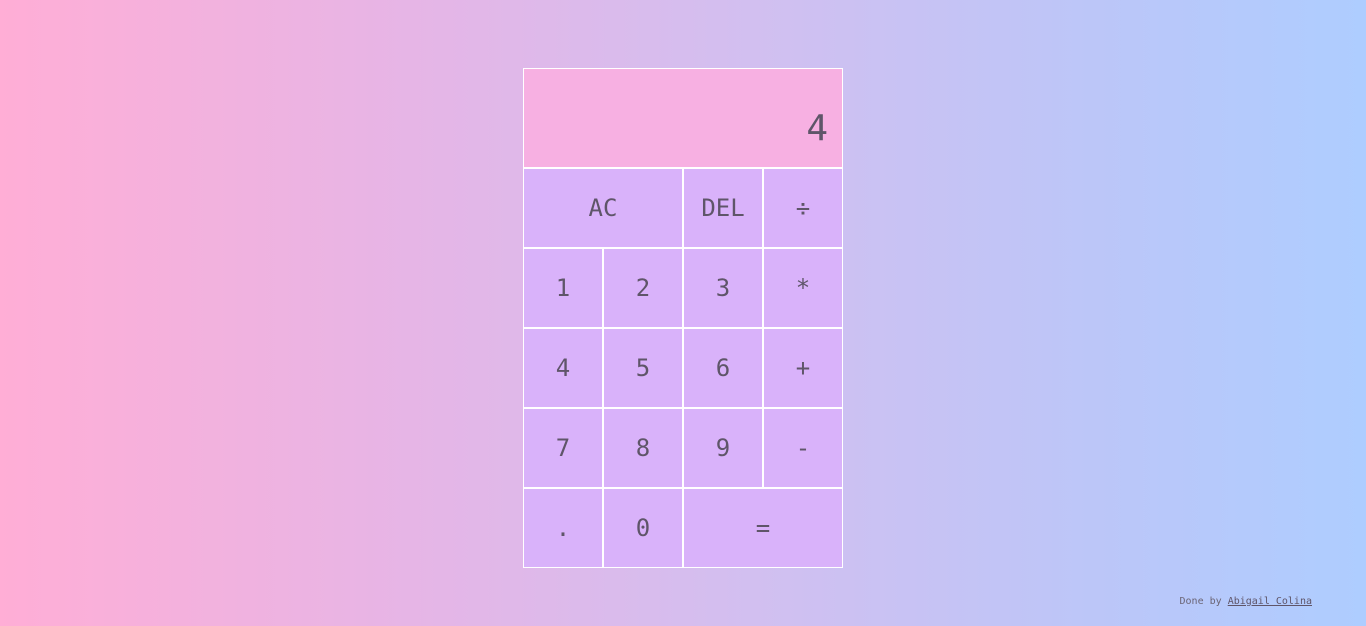 This screenshot has width=1366, height=626. What do you see at coordinates (803, 208) in the screenshot?
I see `divide-button: ÷` at bounding box center [803, 208].